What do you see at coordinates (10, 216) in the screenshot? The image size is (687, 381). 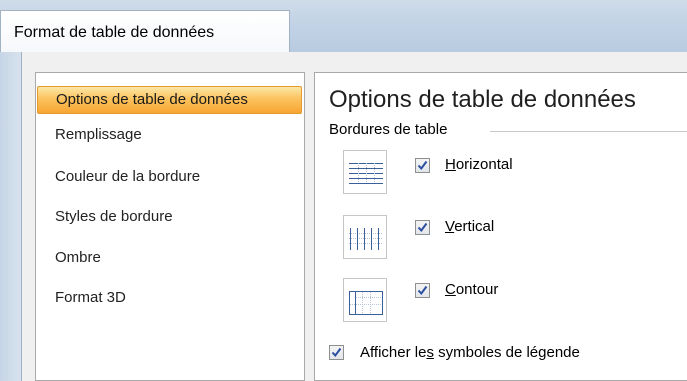 I see `window-frame` at bounding box center [10, 216].